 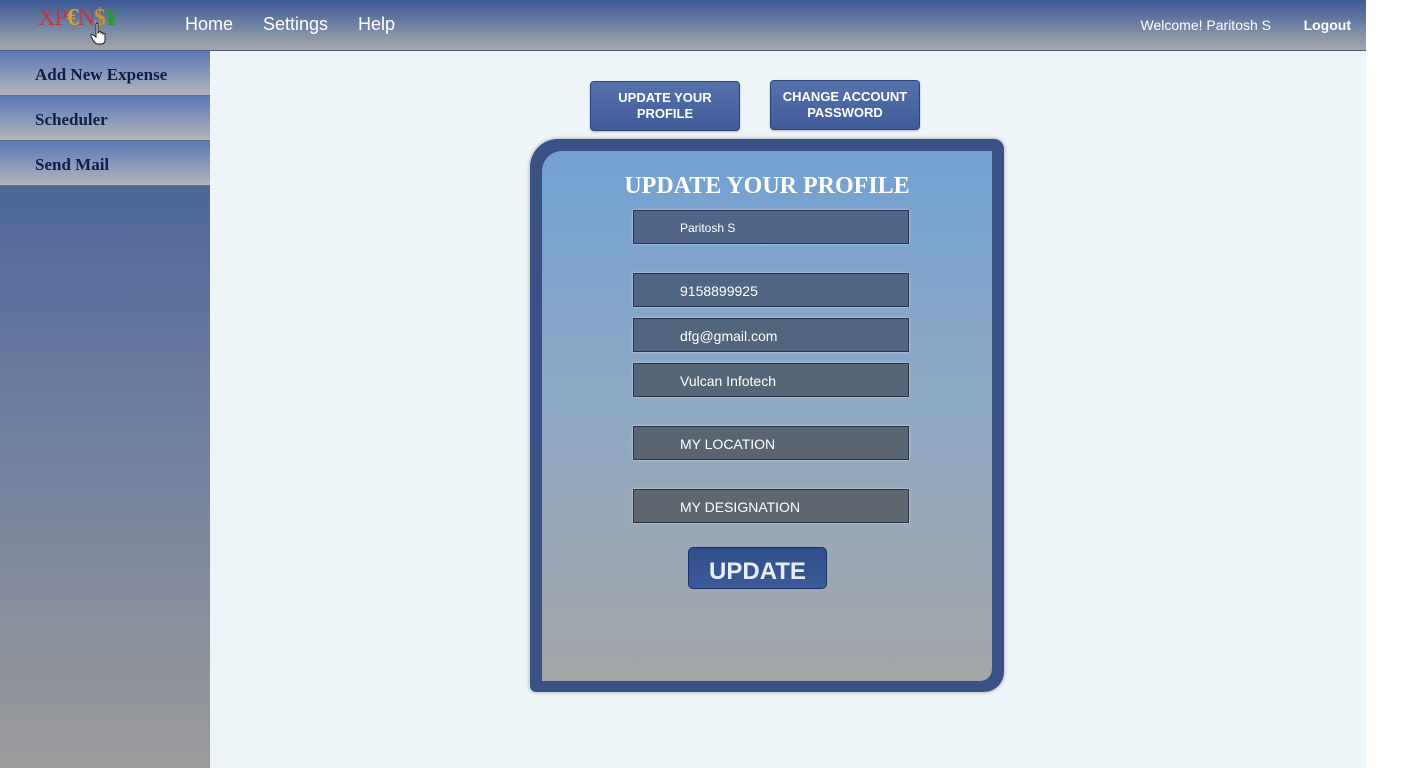 I want to click on phone-field: 9158899925, so click(x=771, y=290).